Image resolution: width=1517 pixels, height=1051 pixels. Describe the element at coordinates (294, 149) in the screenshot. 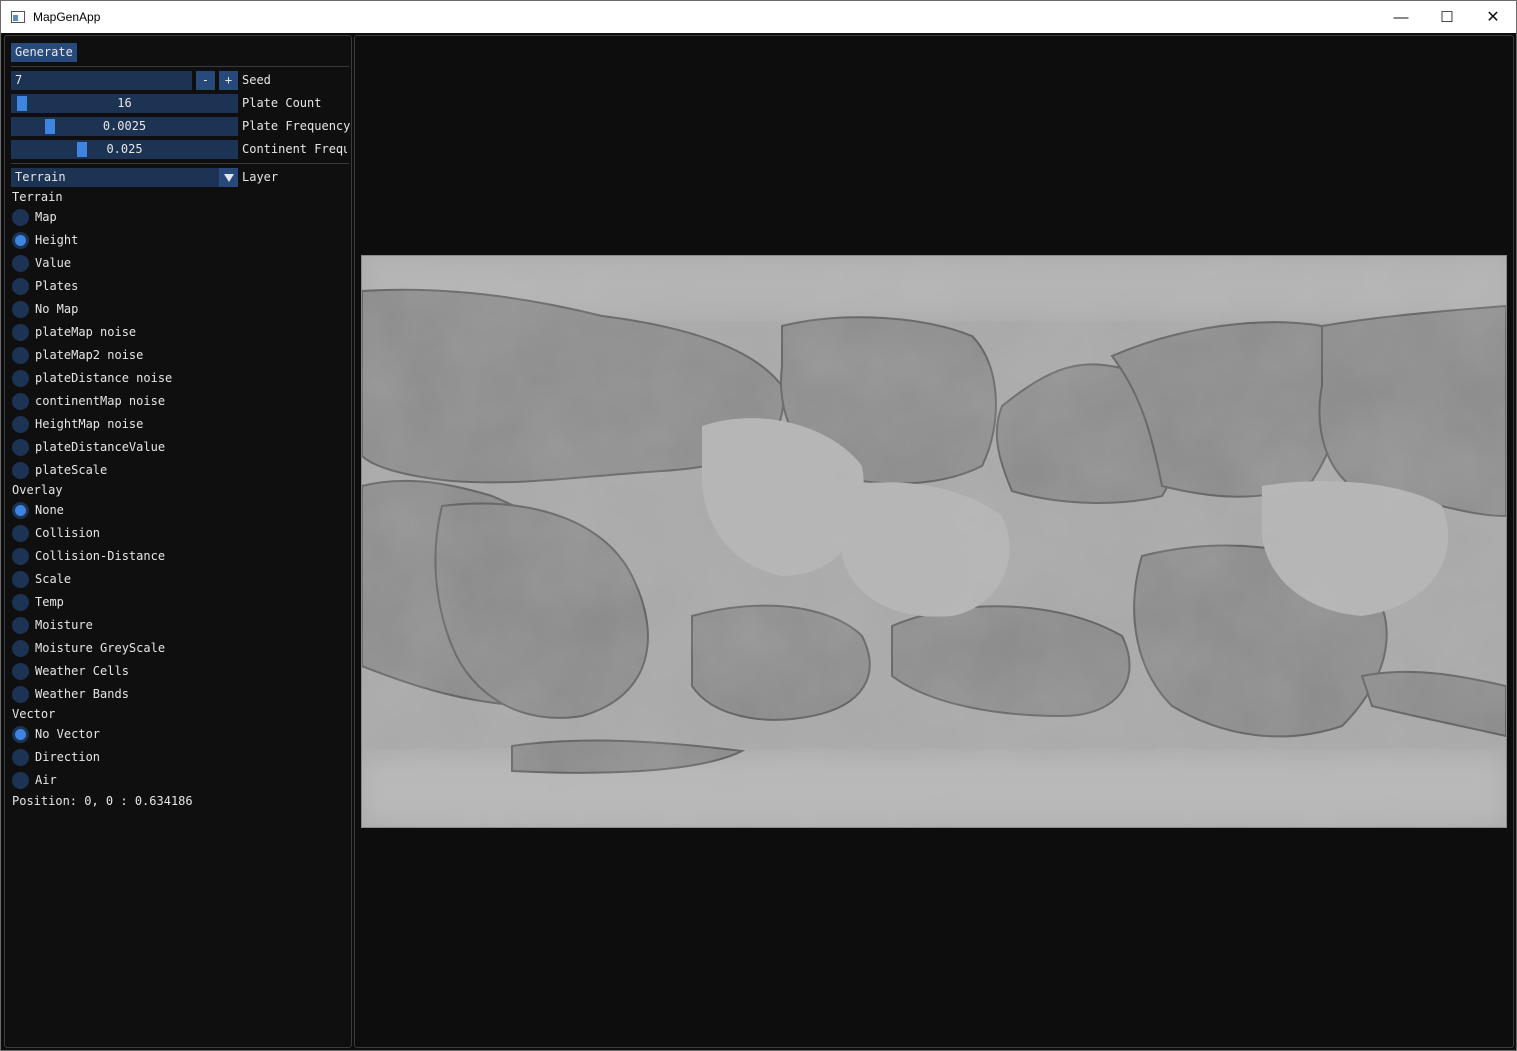

I see `continent-frequency-label: Continent Frequ` at that location.